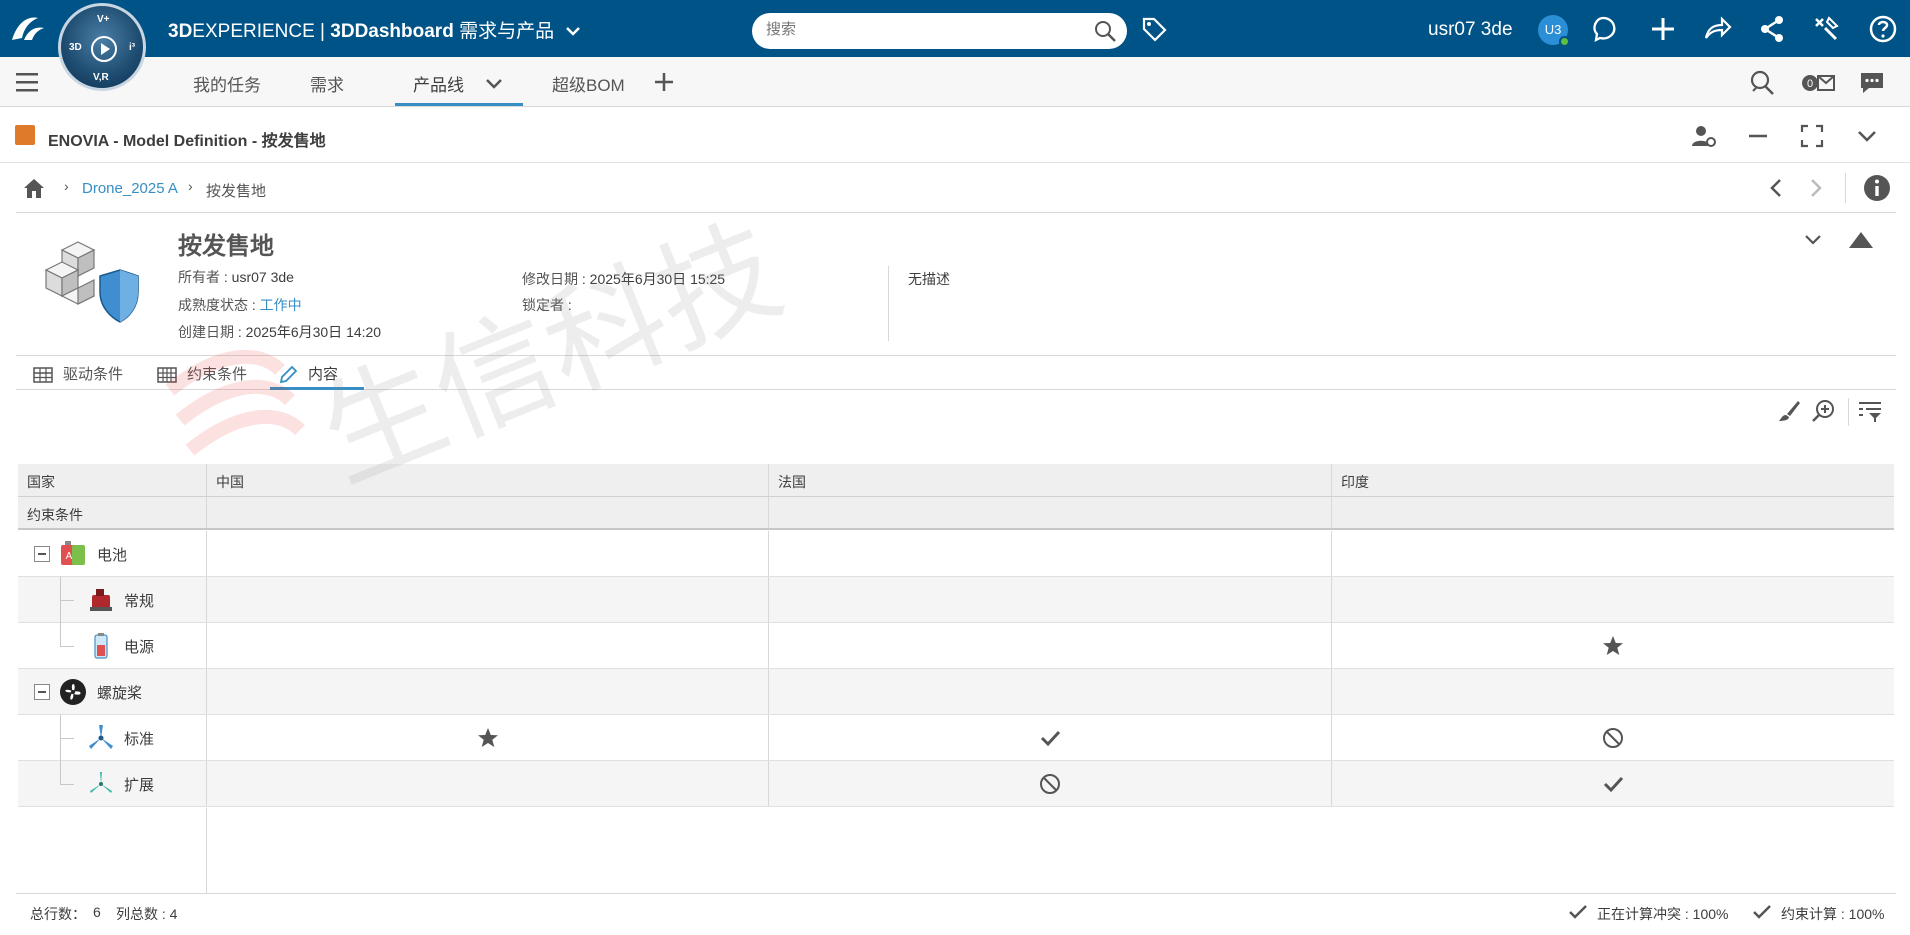 Image resolution: width=1910 pixels, height=935 pixels. I want to click on network-share-icon, so click(1772, 29).